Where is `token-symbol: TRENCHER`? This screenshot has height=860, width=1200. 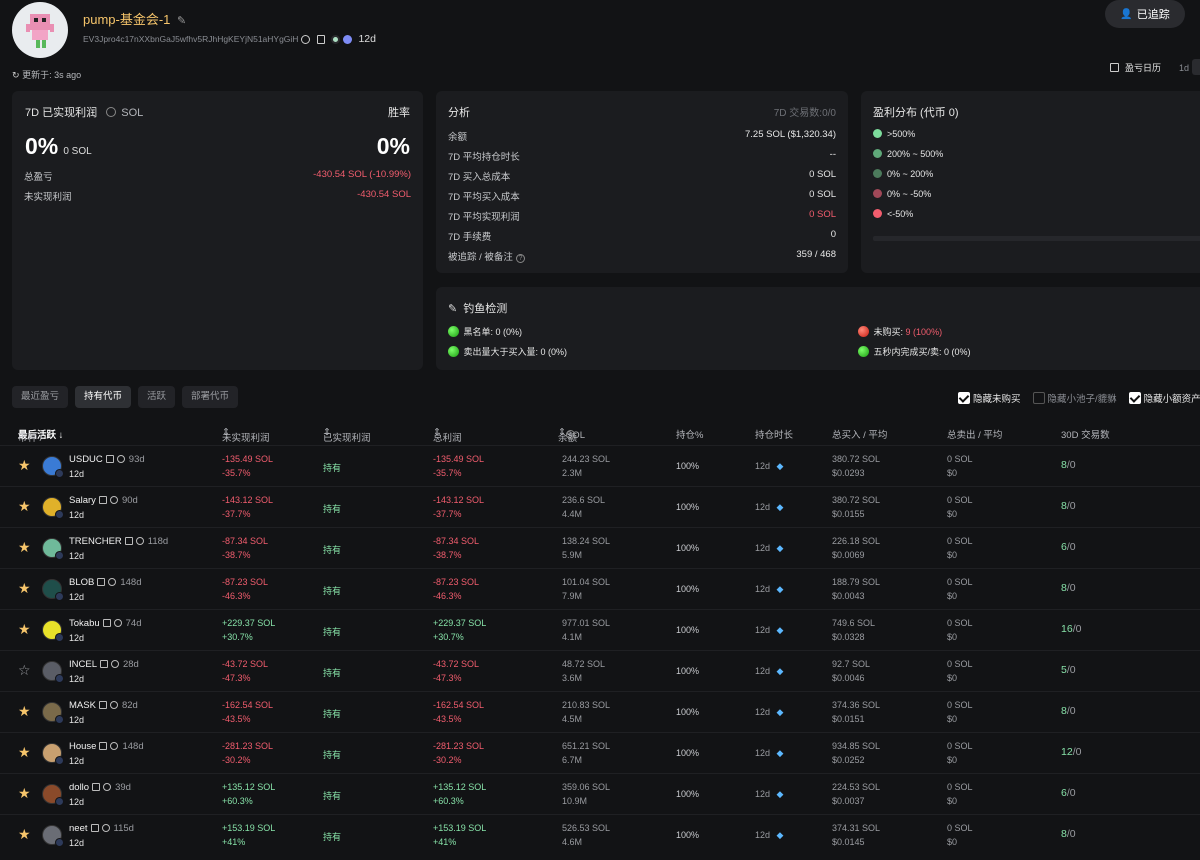
token-symbol: TRENCHER is located at coordinates (95, 541).